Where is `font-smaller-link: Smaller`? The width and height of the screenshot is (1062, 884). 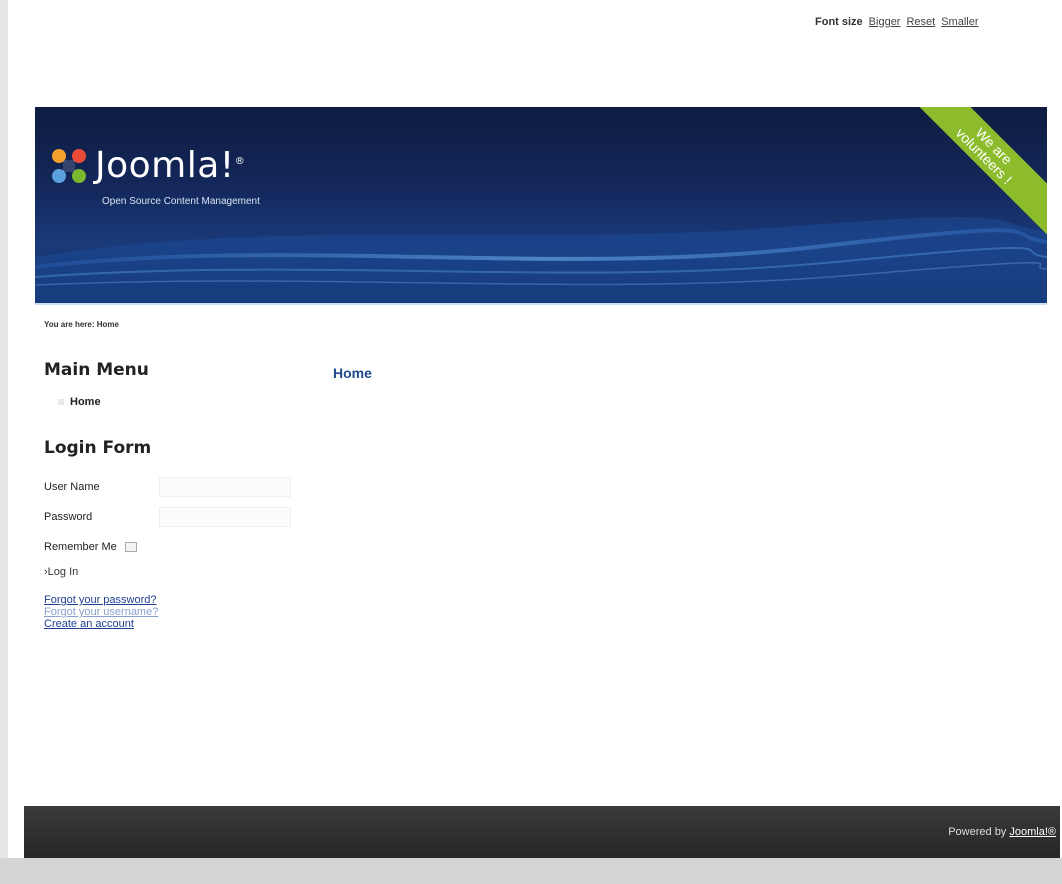 font-smaller-link: Smaller is located at coordinates (959, 22).